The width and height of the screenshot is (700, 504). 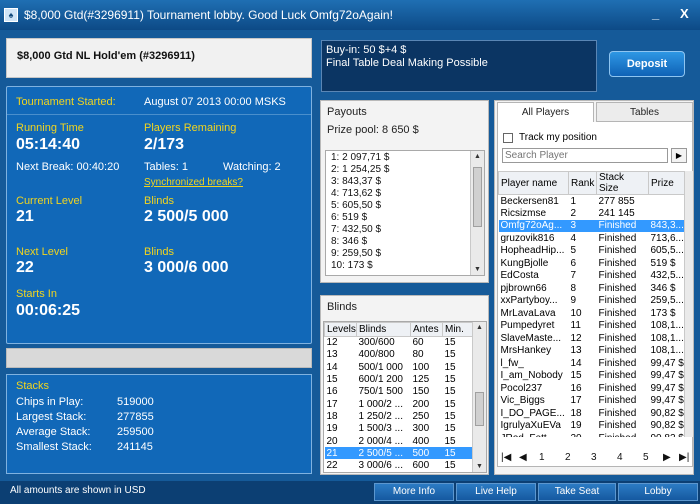 What do you see at coordinates (50, 128) in the screenshot?
I see `running-time-label: Running Time` at bounding box center [50, 128].